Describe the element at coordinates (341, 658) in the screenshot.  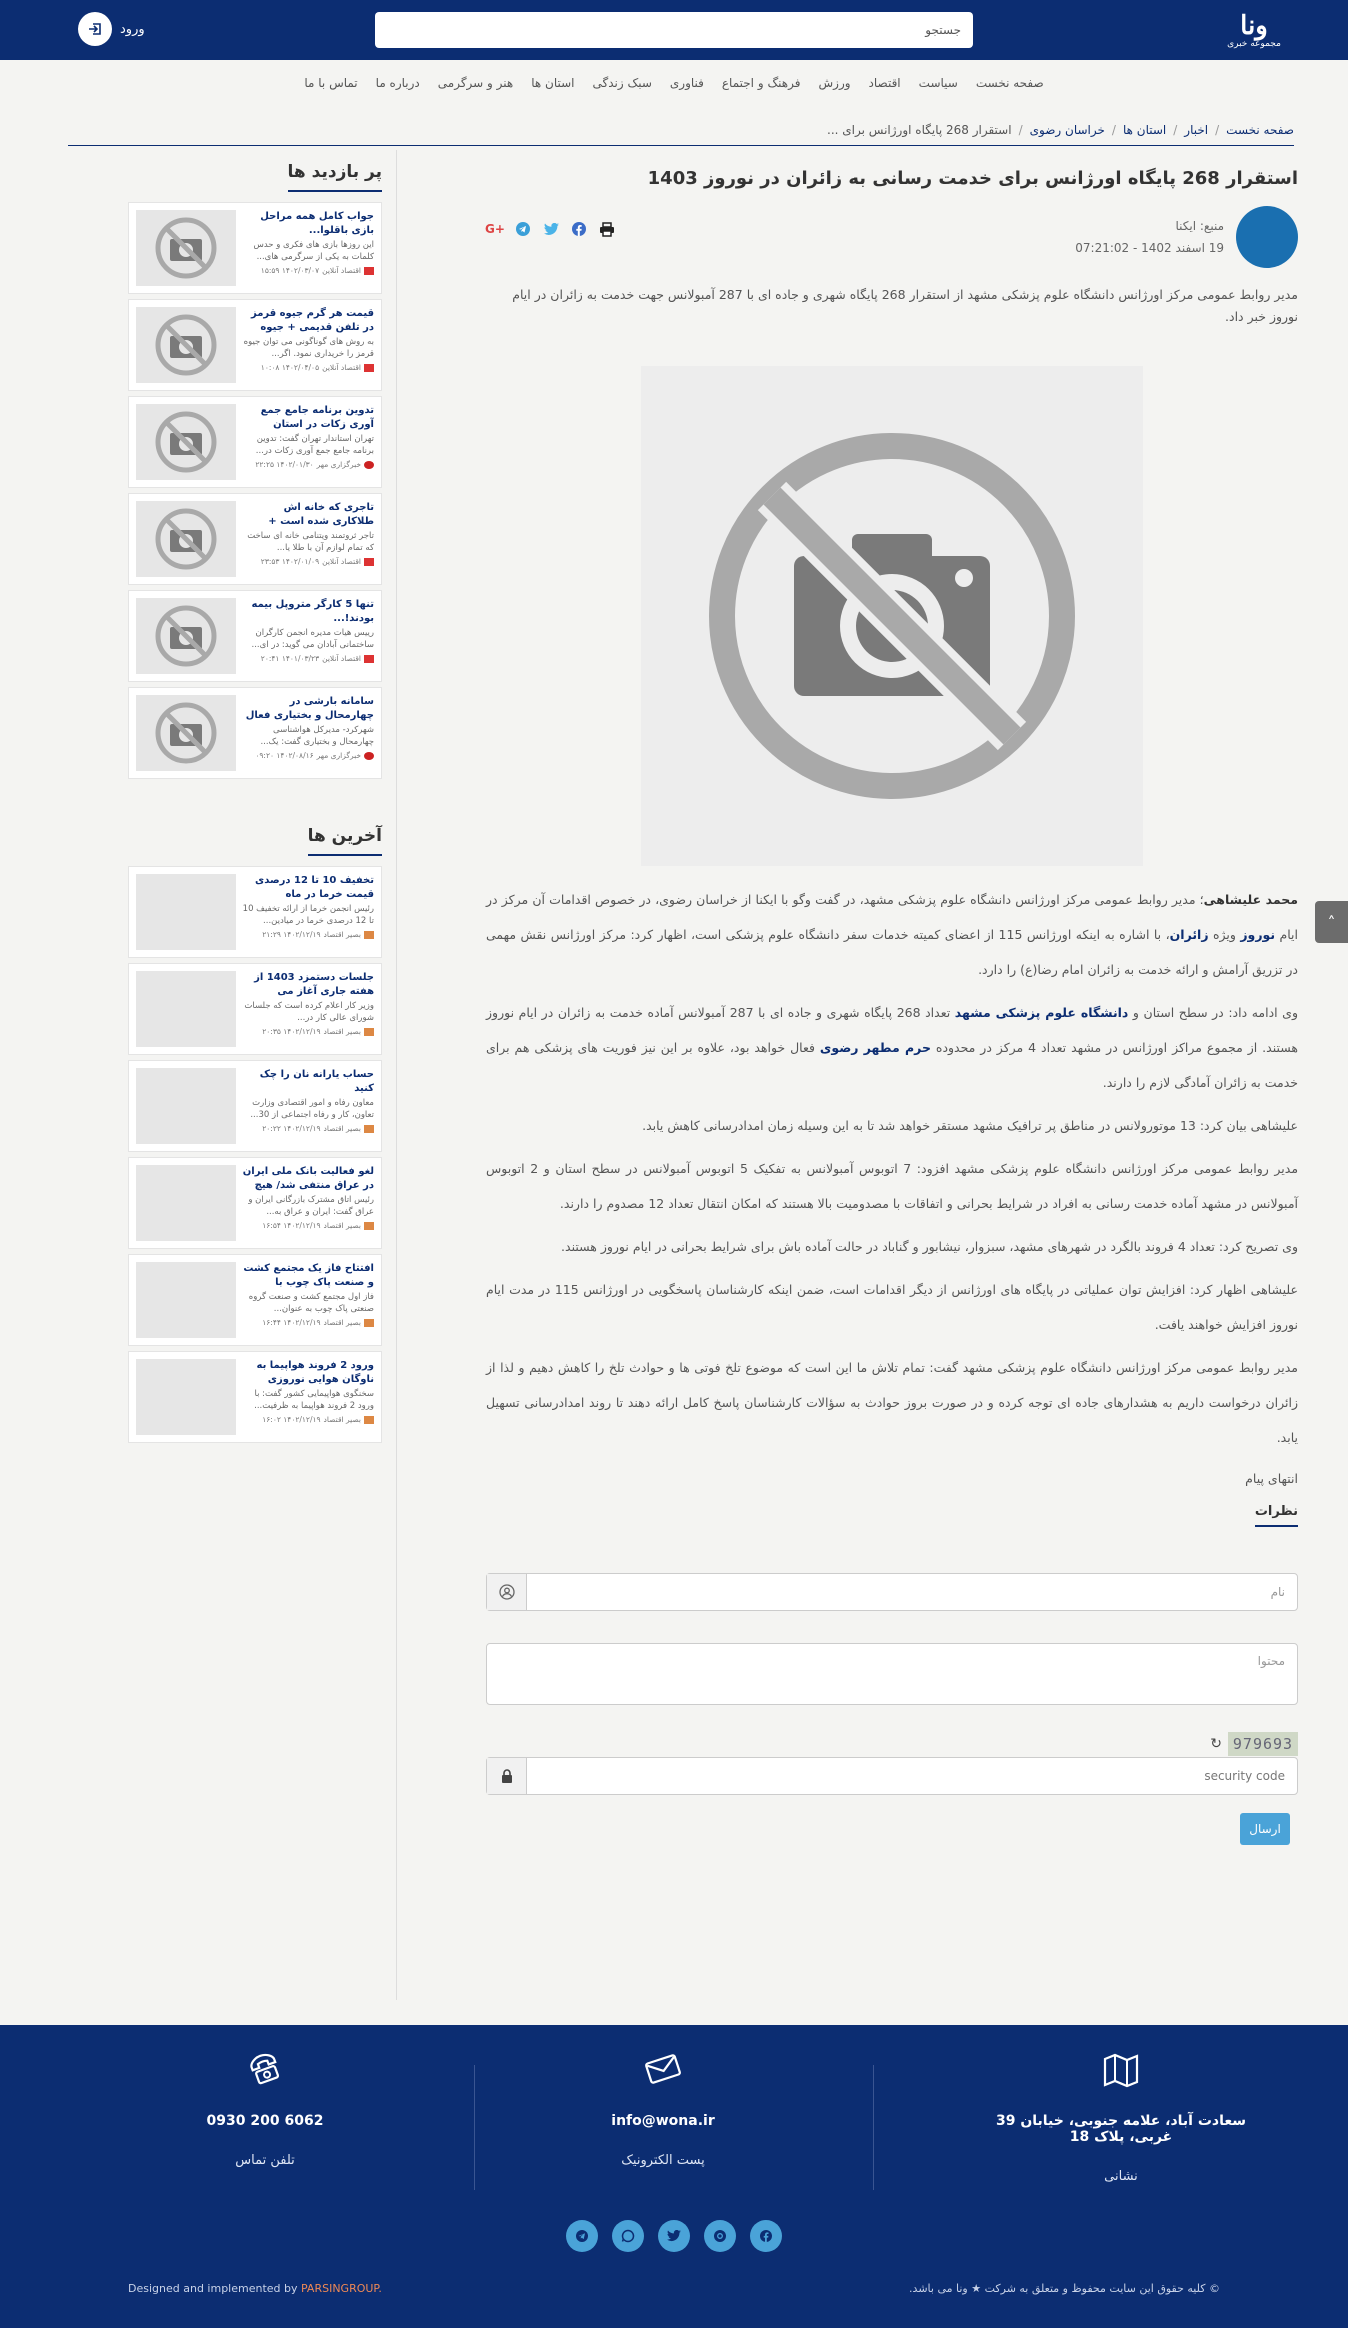
I see `card-source: اقتصاد آنلاین` at that location.